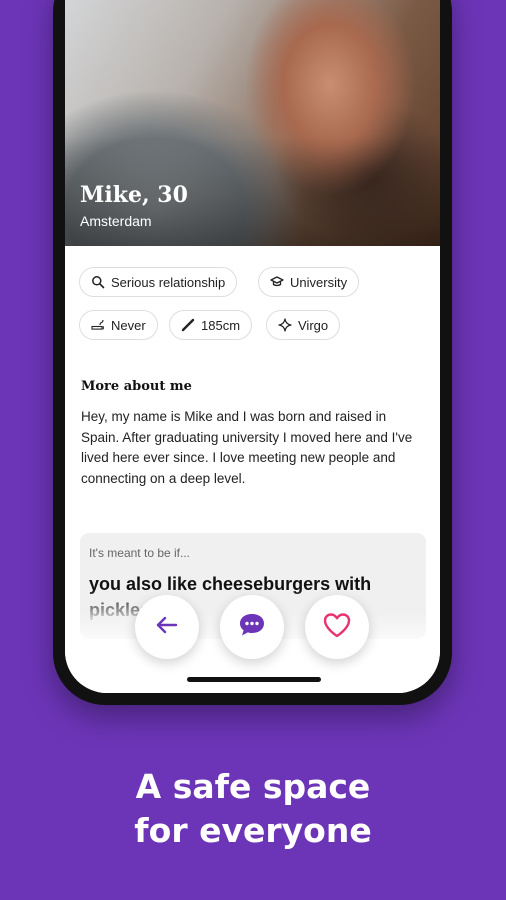 Image resolution: width=506 pixels, height=900 pixels. I want to click on like-button, so click(337, 627).